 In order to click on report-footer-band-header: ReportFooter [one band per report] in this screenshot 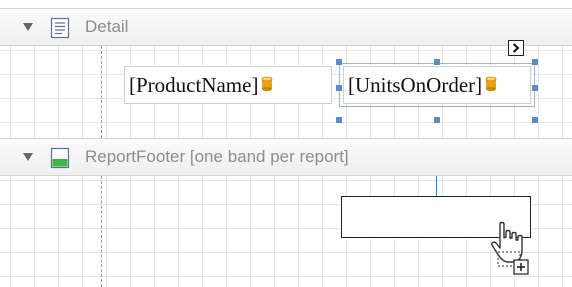, I will do `click(286, 157)`.